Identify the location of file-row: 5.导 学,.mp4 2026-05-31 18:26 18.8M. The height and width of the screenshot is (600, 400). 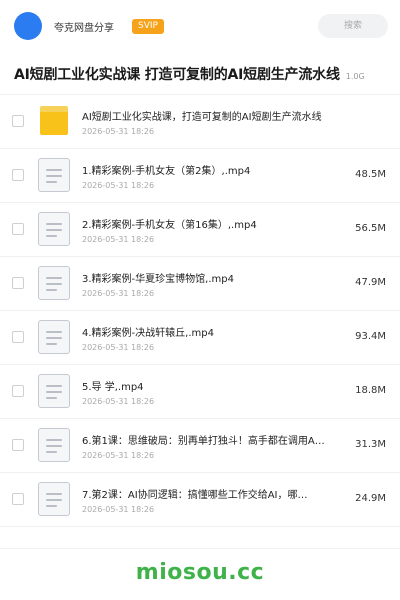
(200, 392).